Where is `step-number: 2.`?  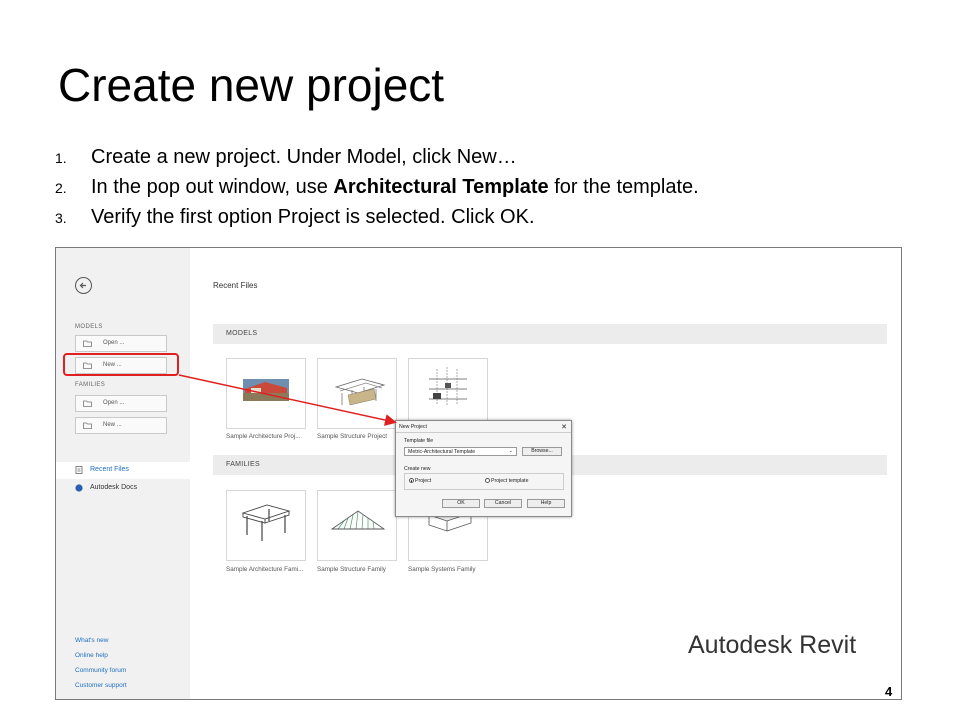 step-number: 2. is located at coordinates (61, 188).